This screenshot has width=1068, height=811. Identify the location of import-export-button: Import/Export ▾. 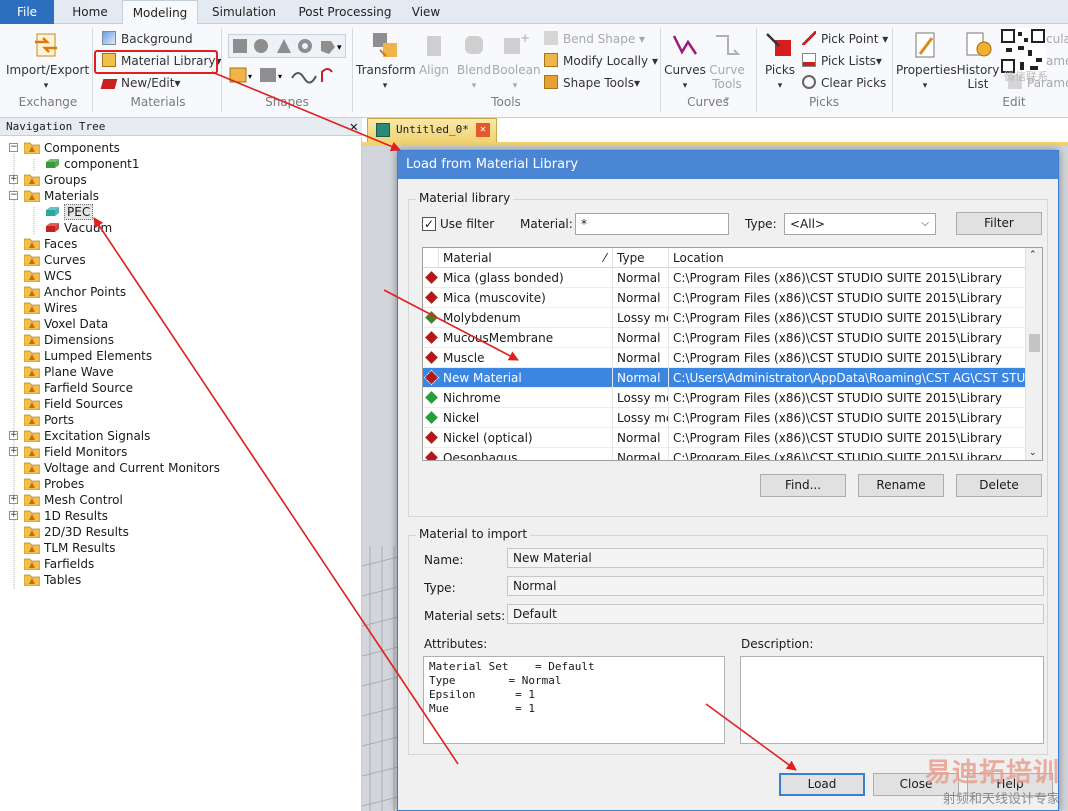
(47, 61).